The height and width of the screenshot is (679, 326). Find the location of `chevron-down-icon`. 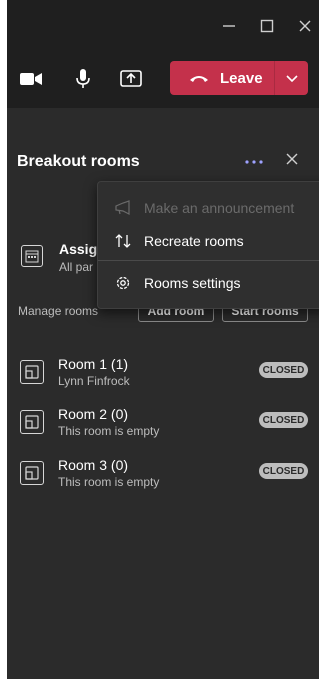

chevron-down-icon is located at coordinates (291, 79).